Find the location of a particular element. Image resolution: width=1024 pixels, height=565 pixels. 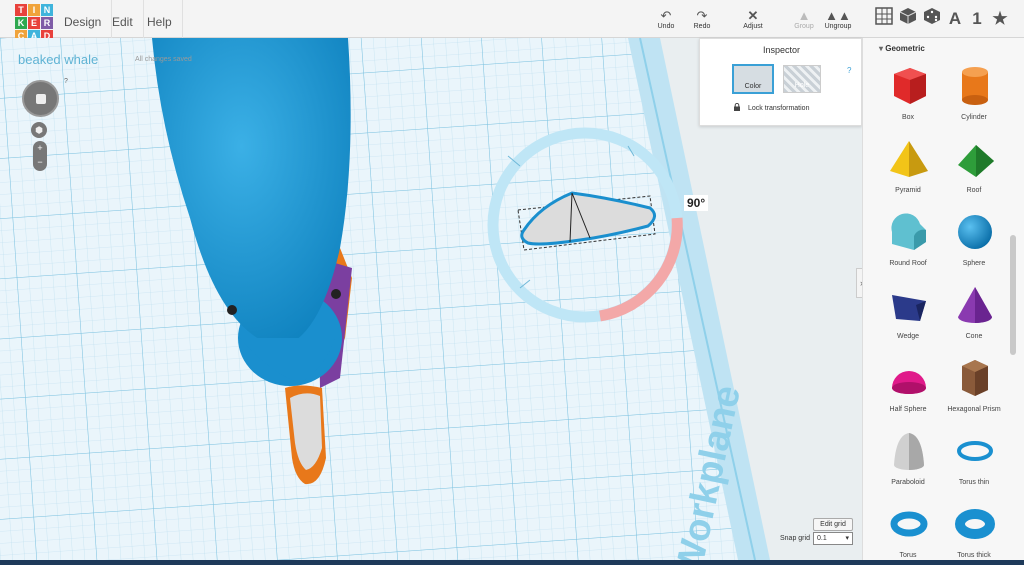

tinkercad-logo: T I N K E R C A D is located at coordinates (34, 23).